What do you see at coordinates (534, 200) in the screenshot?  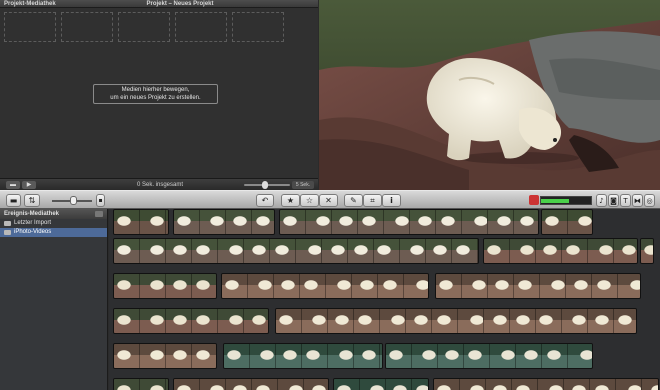 I see `audio-mute-icon` at bounding box center [534, 200].